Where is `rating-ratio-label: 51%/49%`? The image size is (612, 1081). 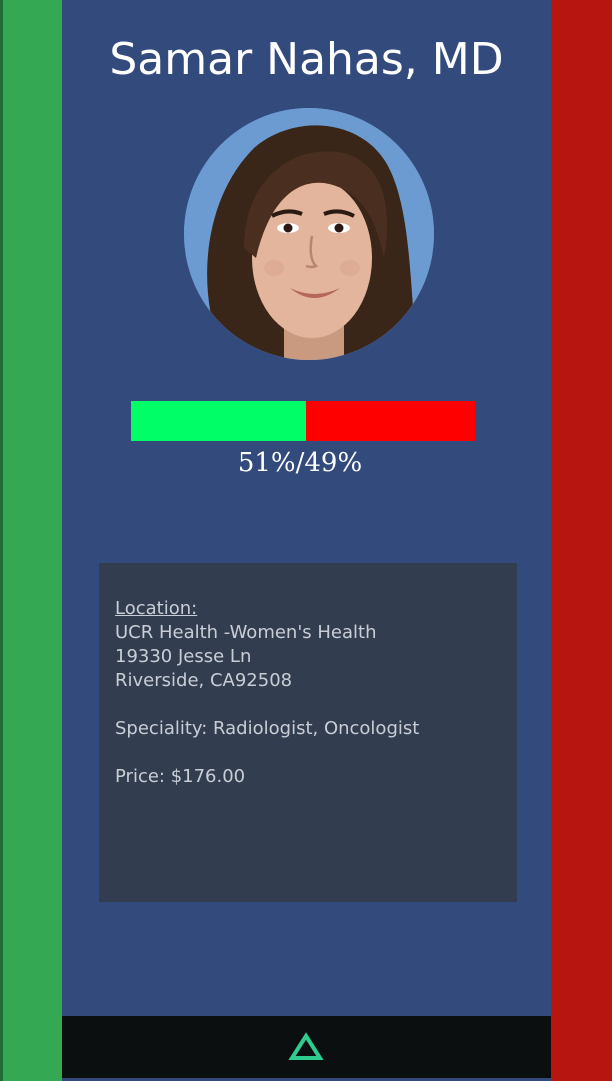
rating-ratio-label: 51%/49% is located at coordinates (300, 463).